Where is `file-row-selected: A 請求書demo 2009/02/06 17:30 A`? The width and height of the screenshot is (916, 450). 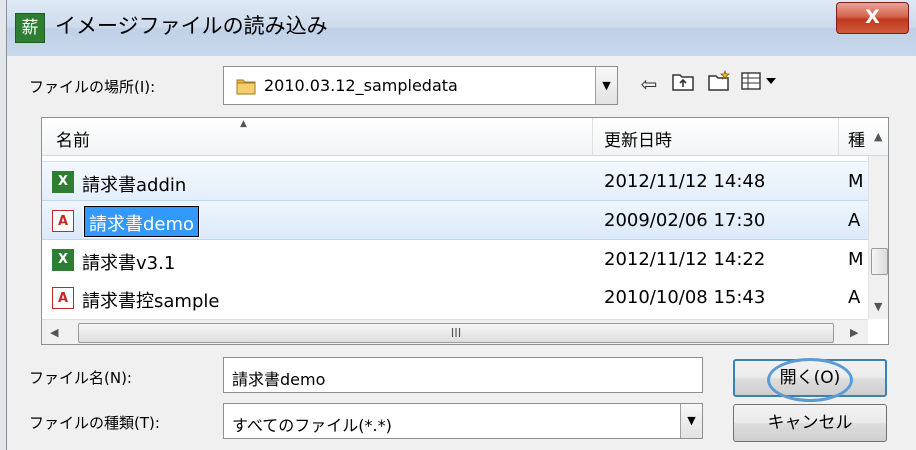
file-row-selected: A 請求書demo 2009/02/06 17:30 A is located at coordinates (455, 220).